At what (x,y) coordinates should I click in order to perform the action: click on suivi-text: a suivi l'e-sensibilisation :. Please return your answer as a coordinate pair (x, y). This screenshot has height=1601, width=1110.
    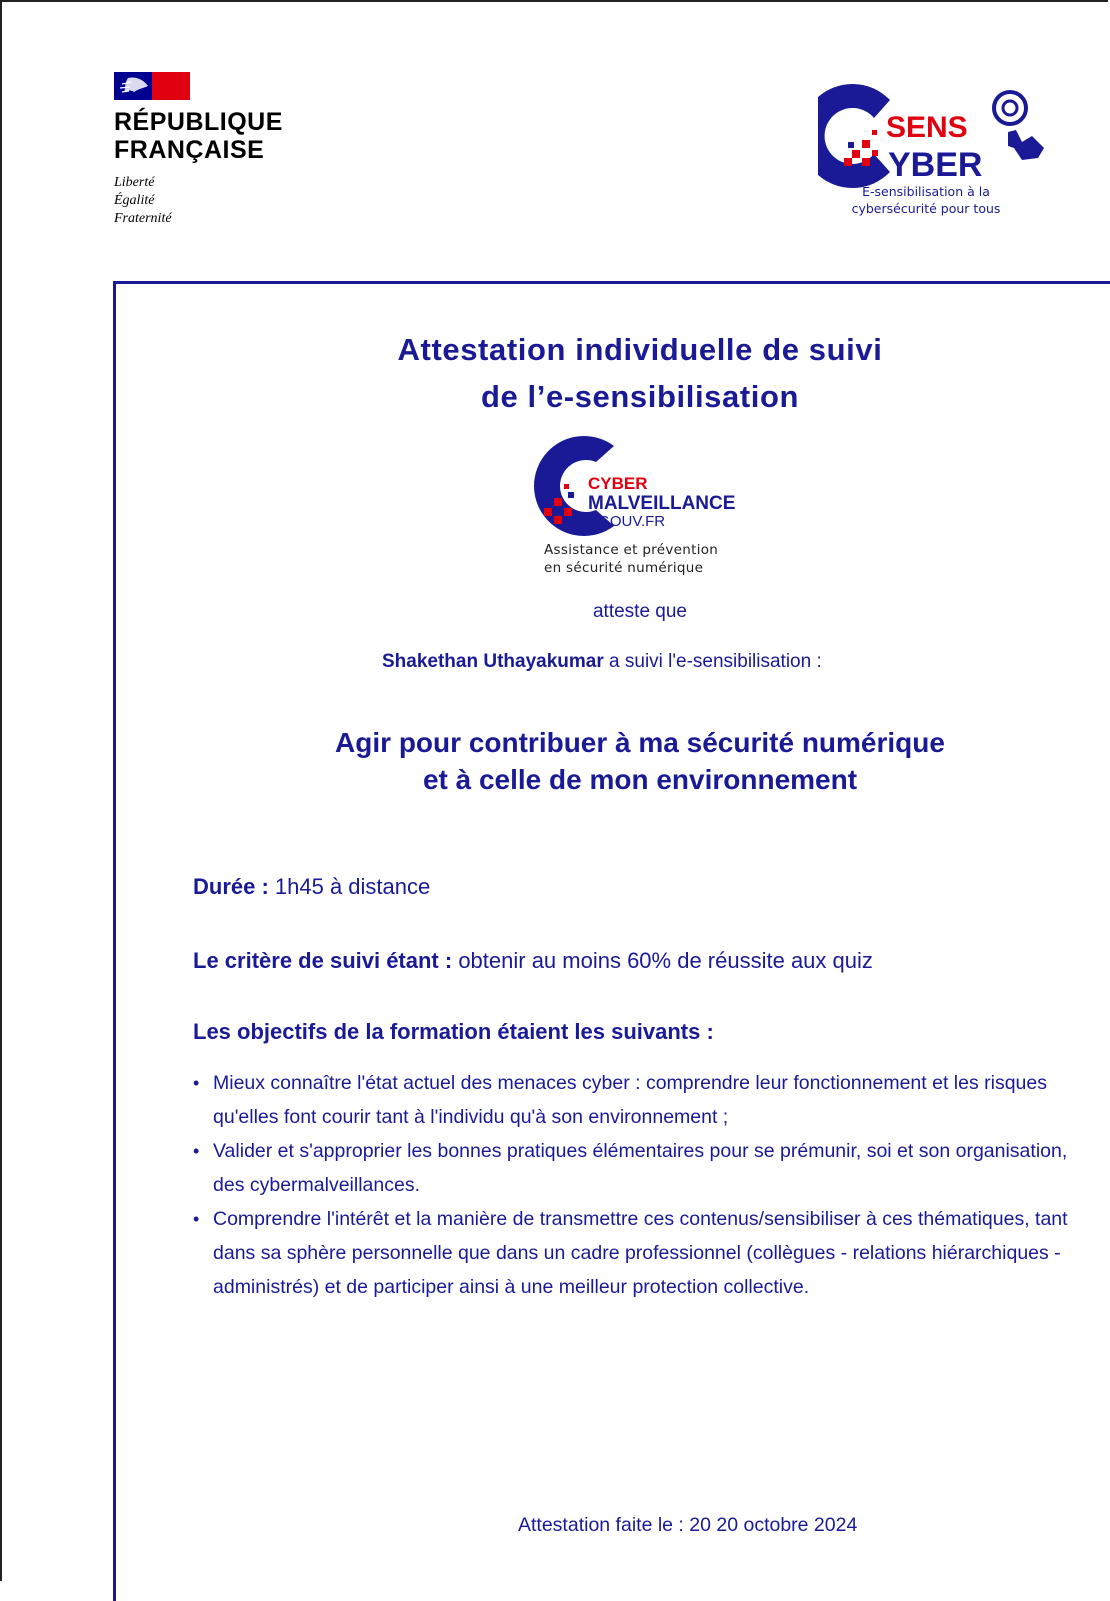
    Looking at the image, I should click on (712, 661).